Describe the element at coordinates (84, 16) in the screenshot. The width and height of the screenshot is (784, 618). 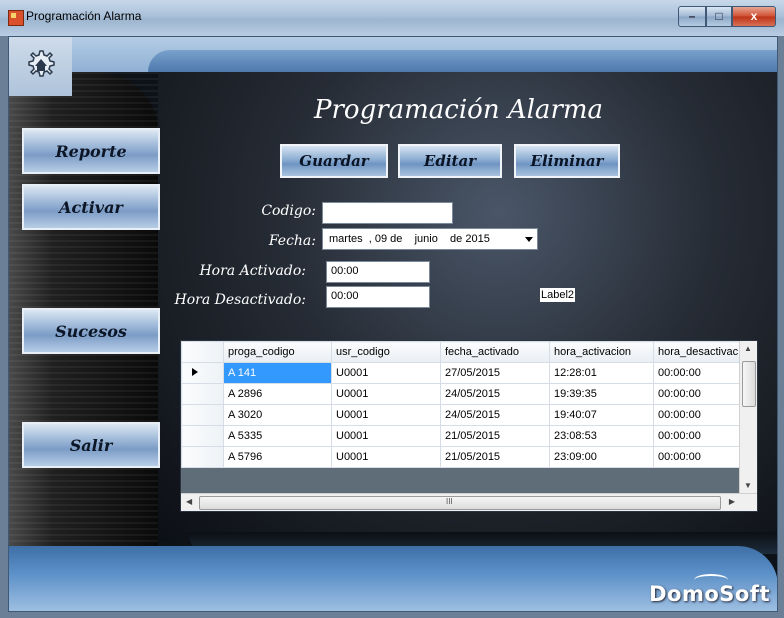
I see `window-title: Programación Alarma` at that location.